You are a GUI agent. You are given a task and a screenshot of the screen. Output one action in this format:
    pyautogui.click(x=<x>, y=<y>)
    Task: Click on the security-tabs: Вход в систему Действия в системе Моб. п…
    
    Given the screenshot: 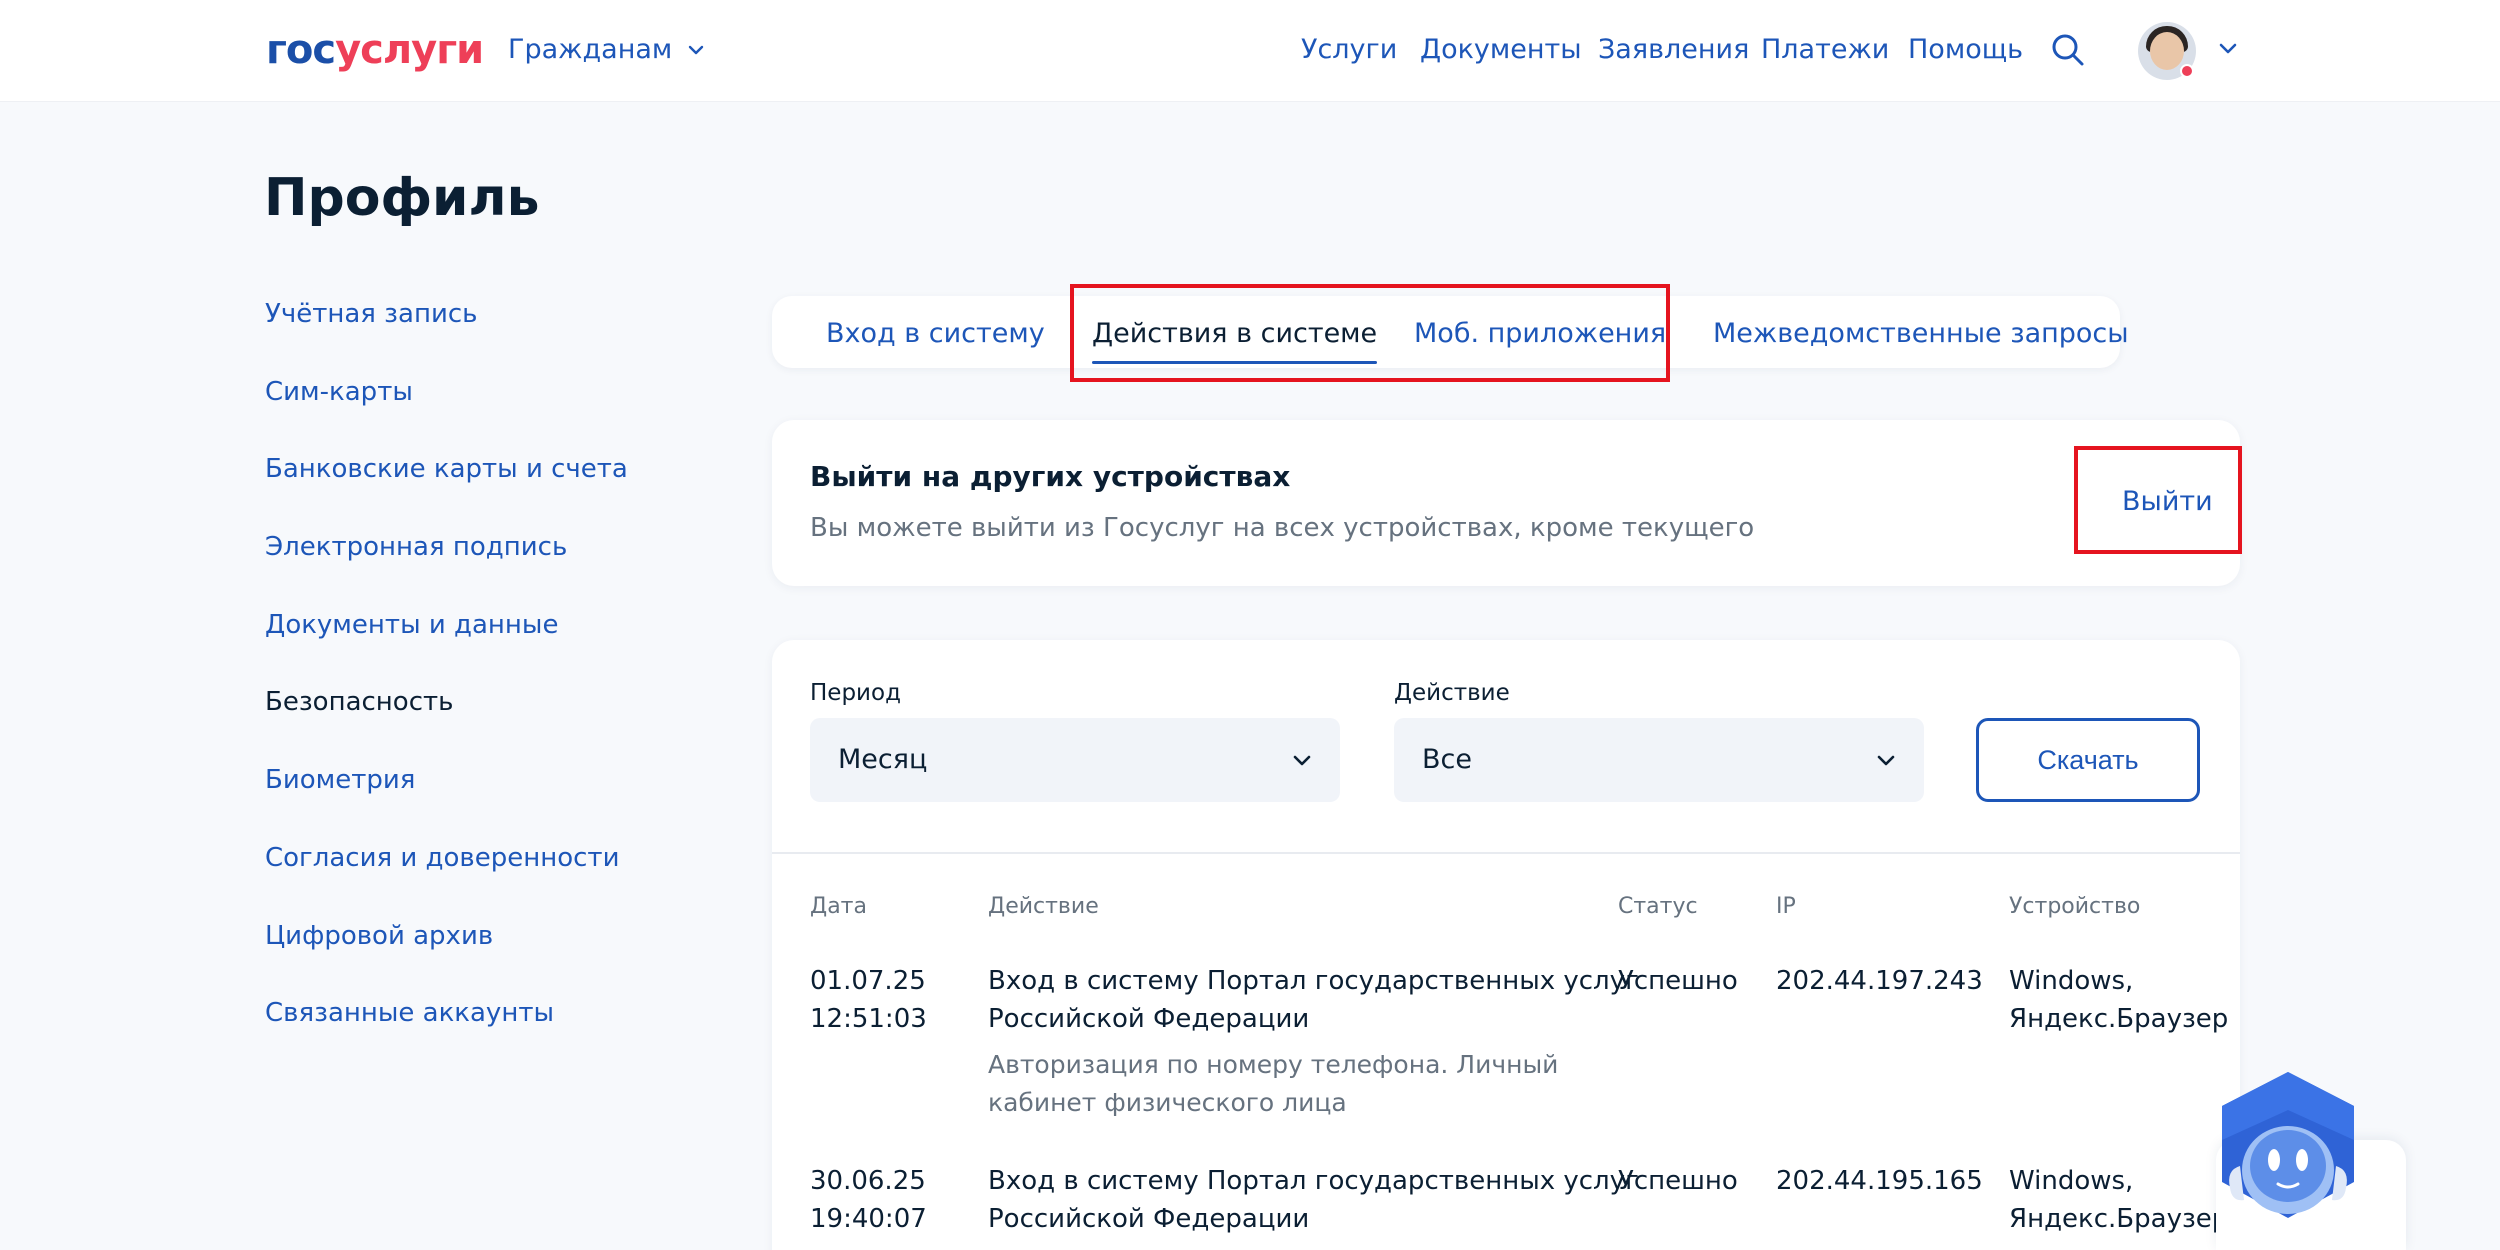 What is the action you would take?
    pyautogui.click(x=1450, y=332)
    